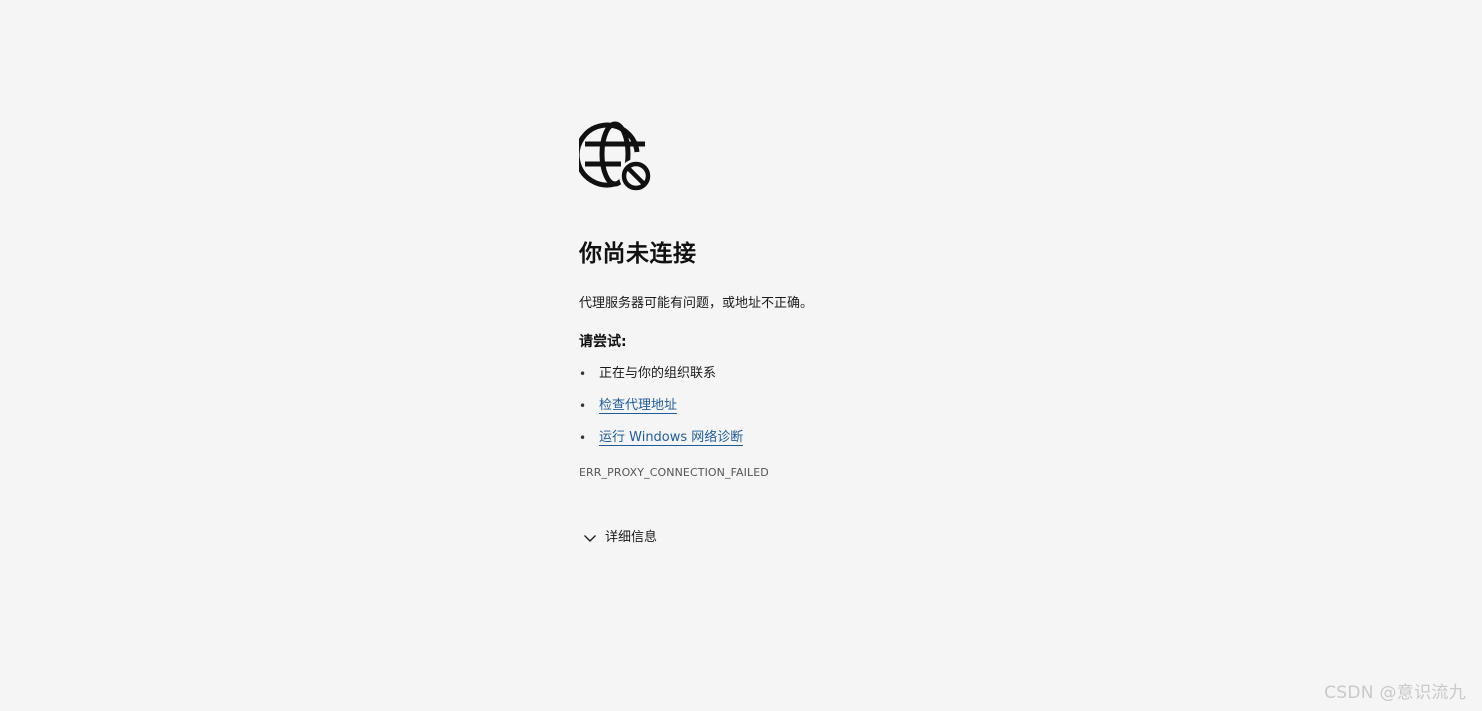 This screenshot has width=1482, height=711. Describe the element at coordinates (674, 472) in the screenshot. I see `error-code: ERR_PROXY_CONNECTION_FAILED` at that location.